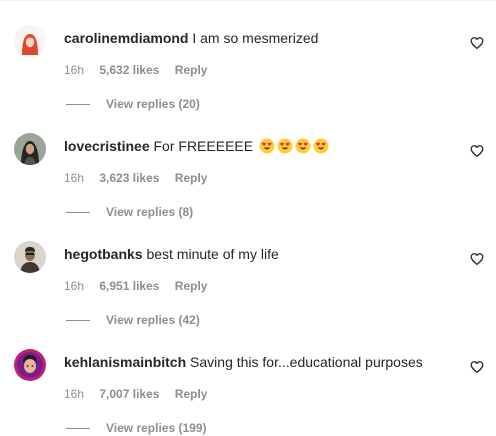  Describe the element at coordinates (203, 146) in the screenshot. I see `comment-text: For FREEEEEE` at that location.